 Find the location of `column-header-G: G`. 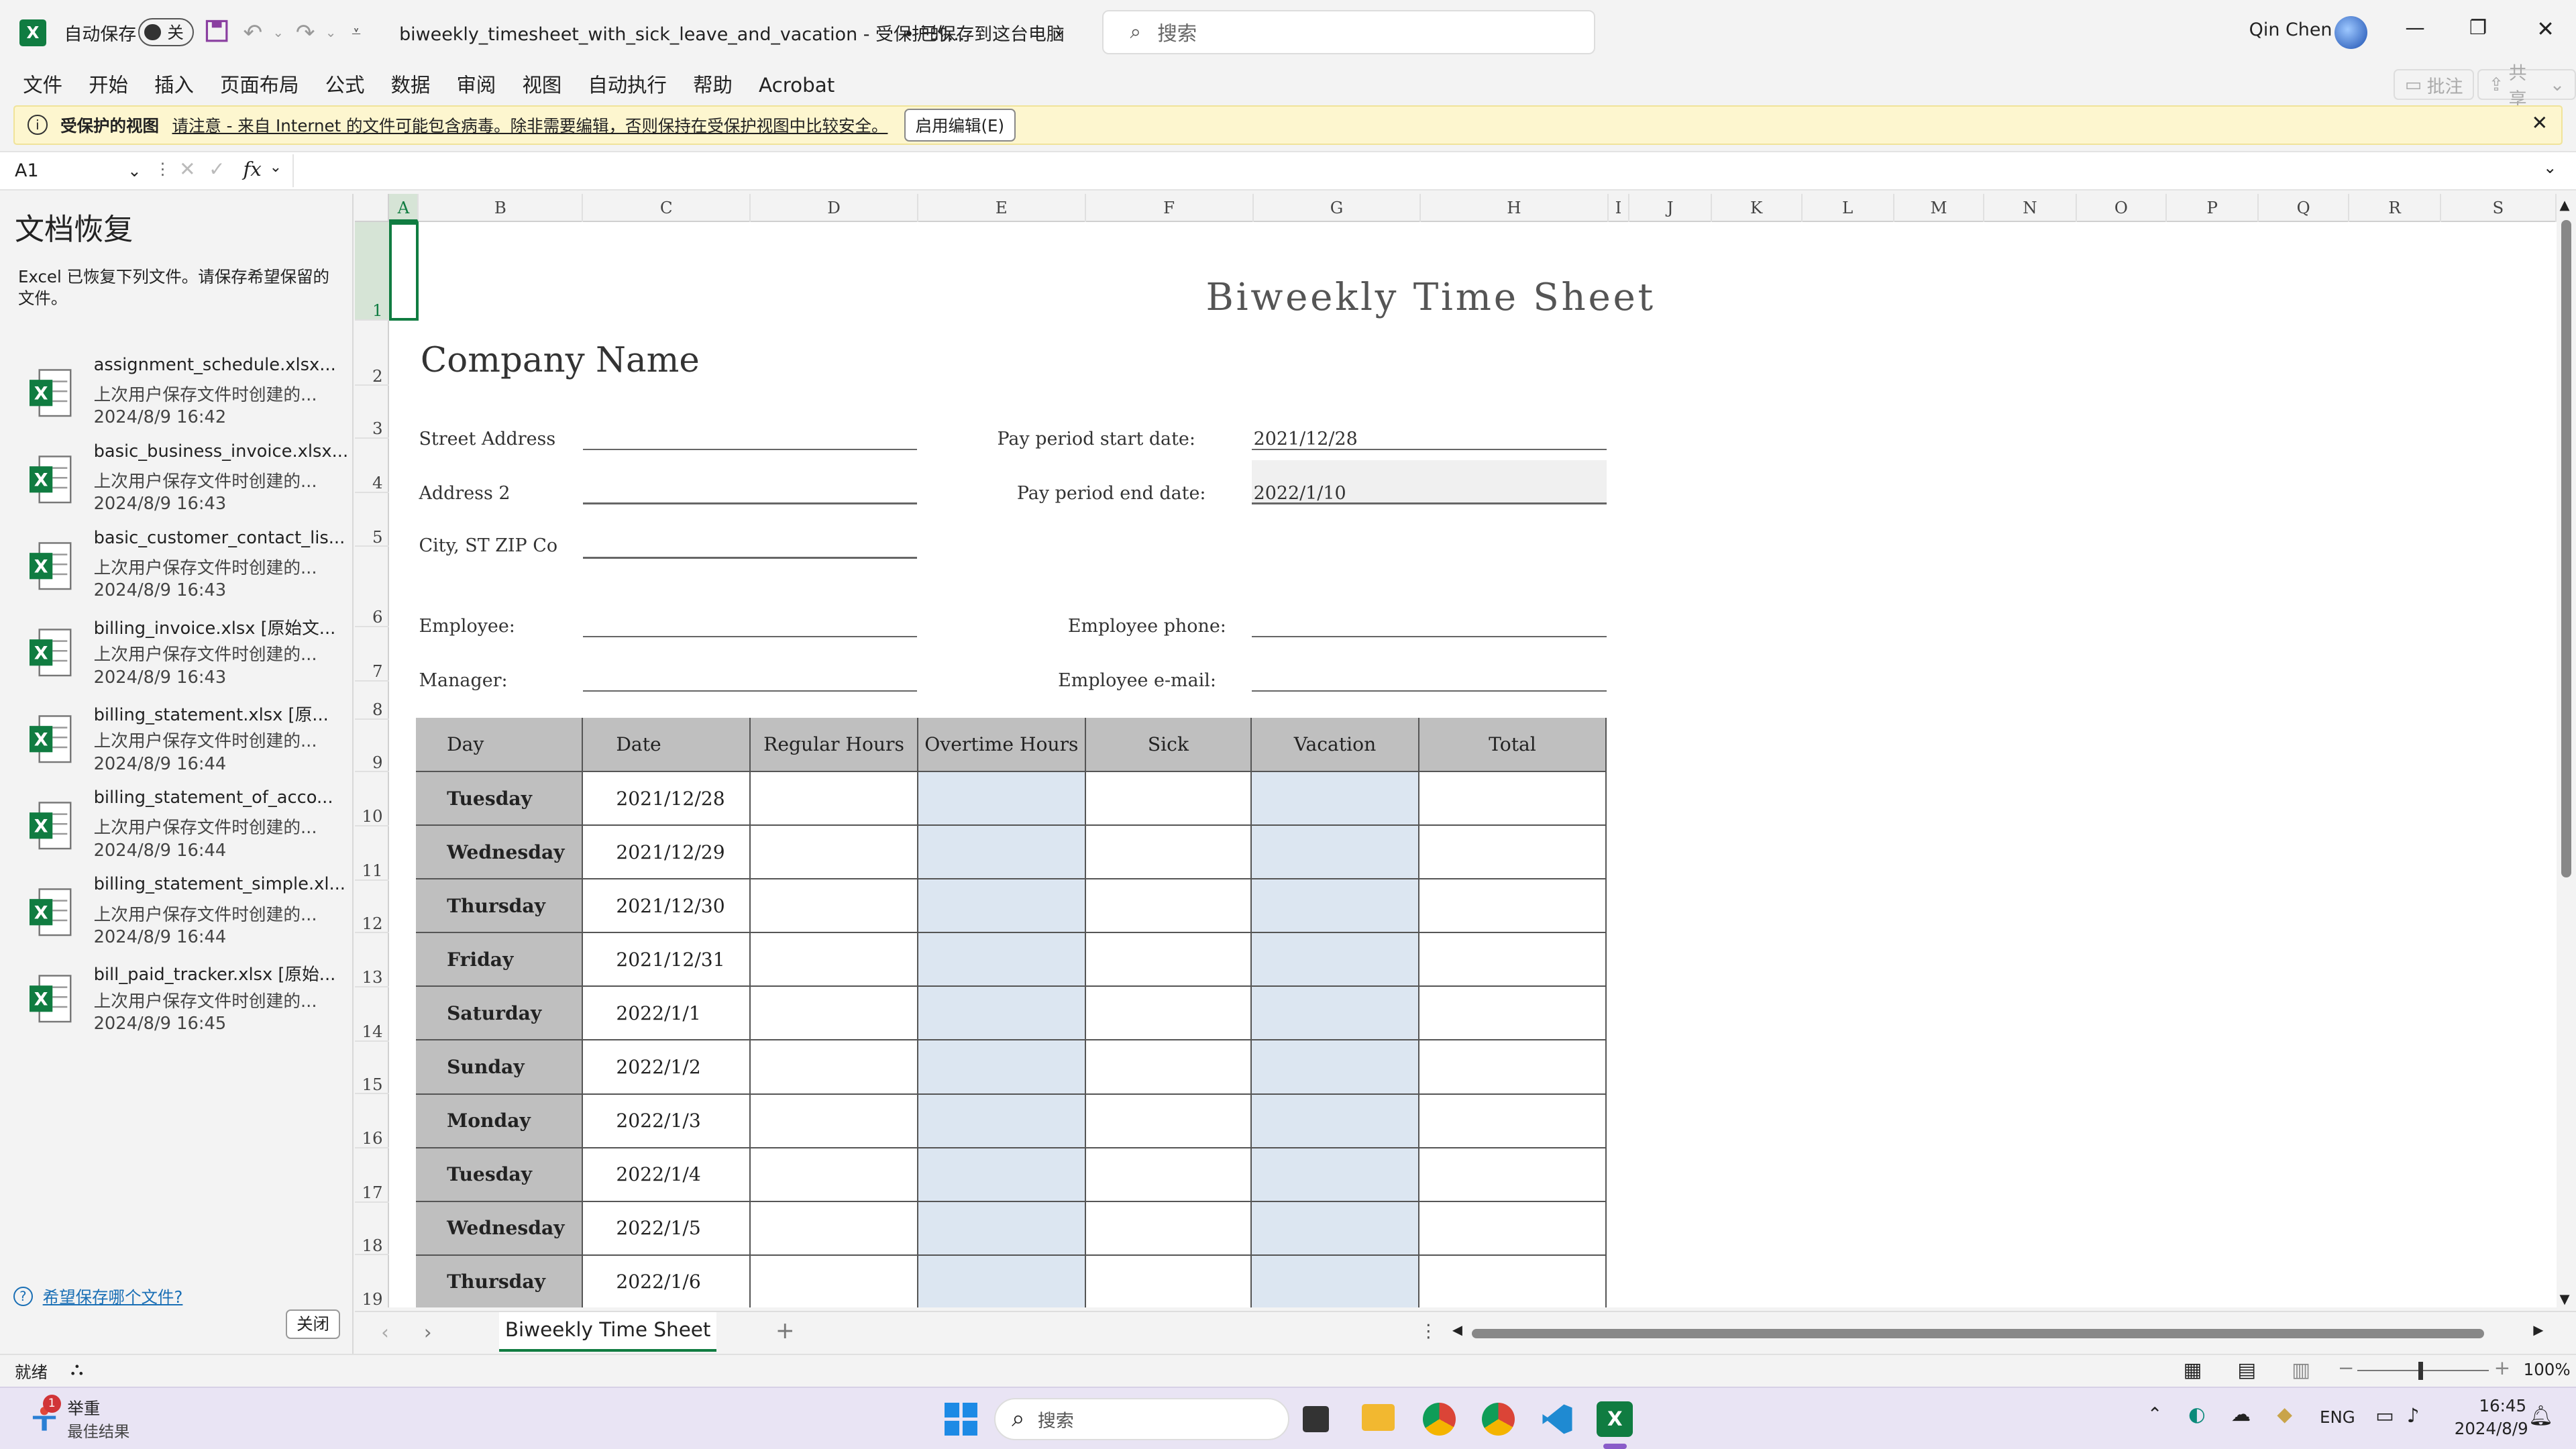

column-header-G: G is located at coordinates (1337, 207).